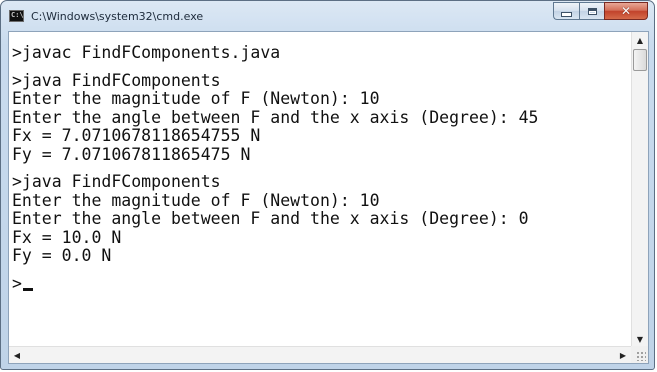 The height and width of the screenshot is (372, 657). I want to click on console-line: Fx = 7.0710678118654755 N, so click(321, 136).